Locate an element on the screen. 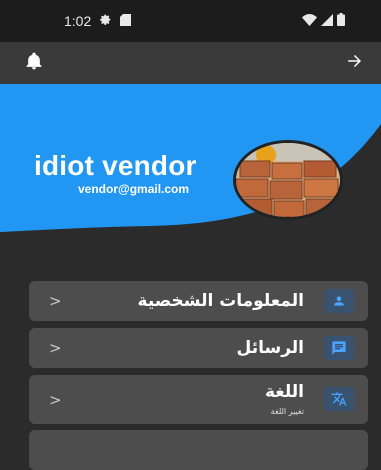 The width and height of the screenshot is (381, 470). app-bar is located at coordinates (190, 63).